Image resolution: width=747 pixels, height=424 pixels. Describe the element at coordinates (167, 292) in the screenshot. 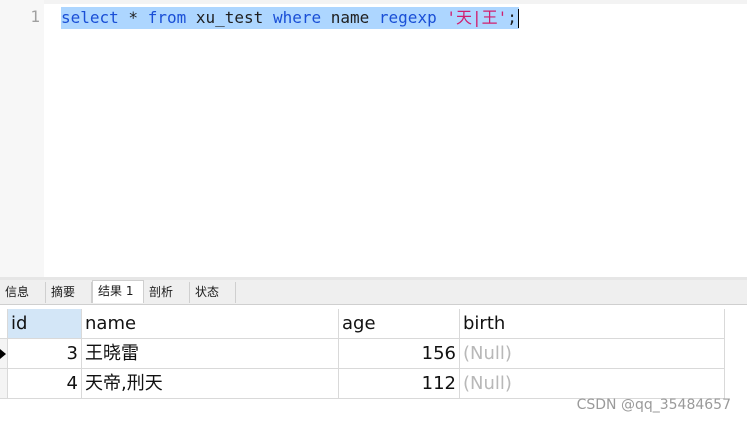

I see `tab-profile: 剖析` at that location.